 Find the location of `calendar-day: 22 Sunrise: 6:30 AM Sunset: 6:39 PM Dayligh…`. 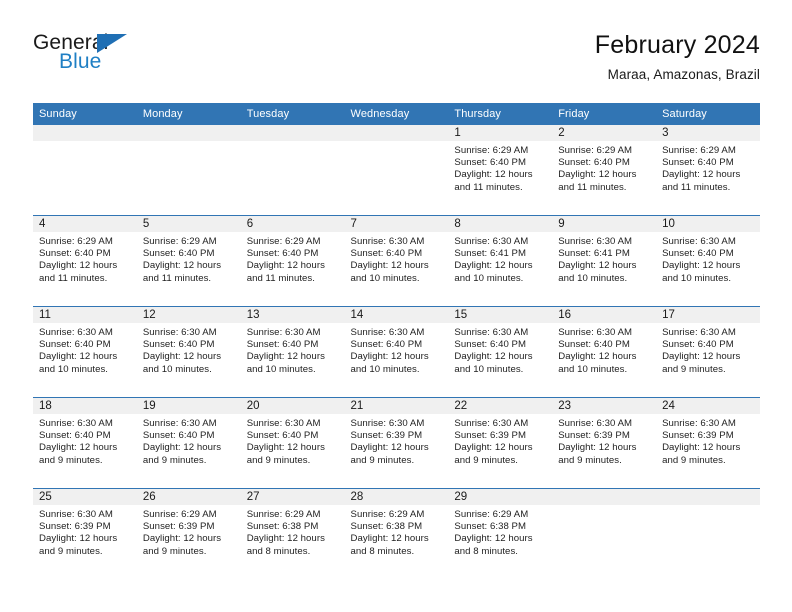

calendar-day: 22 Sunrise: 6:30 AM Sunset: 6:39 PM Dayligh… is located at coordinates (500, 443).